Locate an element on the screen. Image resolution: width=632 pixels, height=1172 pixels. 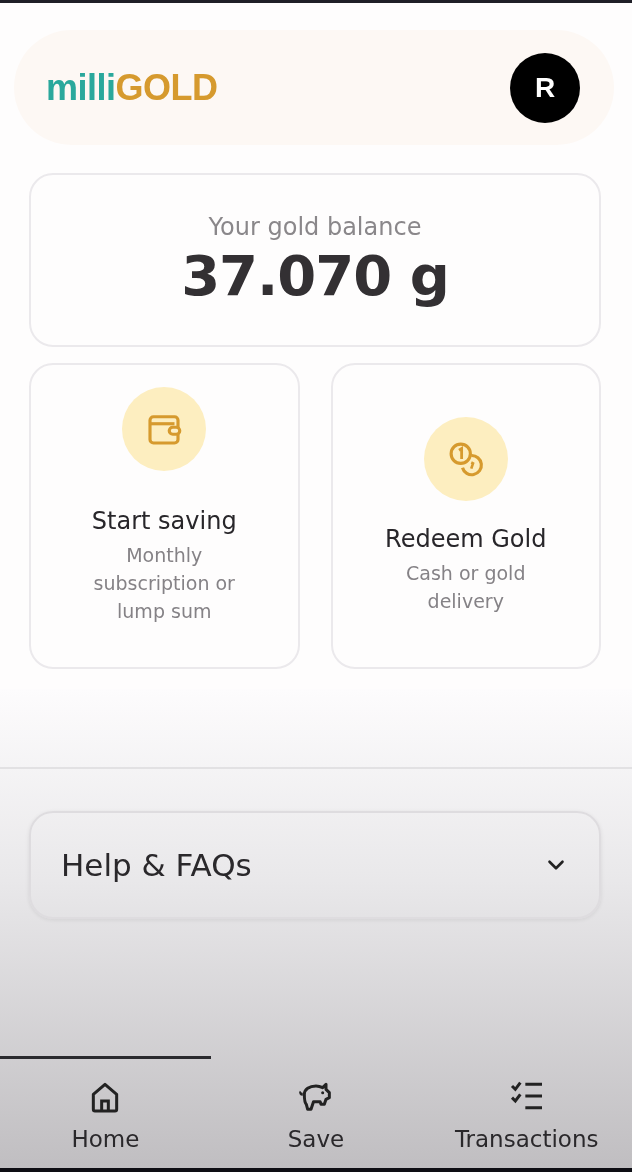
logo: milliGOLD is located at coordinates (132, 87).